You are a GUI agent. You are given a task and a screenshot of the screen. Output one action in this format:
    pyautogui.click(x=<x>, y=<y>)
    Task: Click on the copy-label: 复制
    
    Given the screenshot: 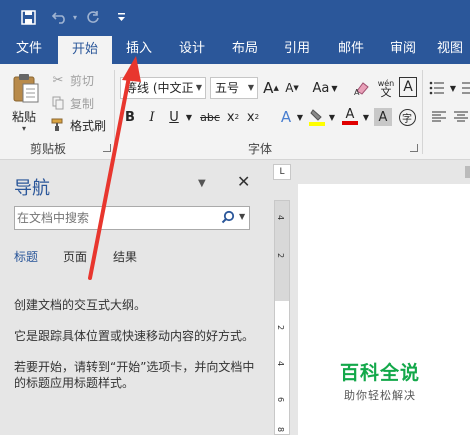 What is the action you would take?
    pyautogui.click(x=82, y=103)
    